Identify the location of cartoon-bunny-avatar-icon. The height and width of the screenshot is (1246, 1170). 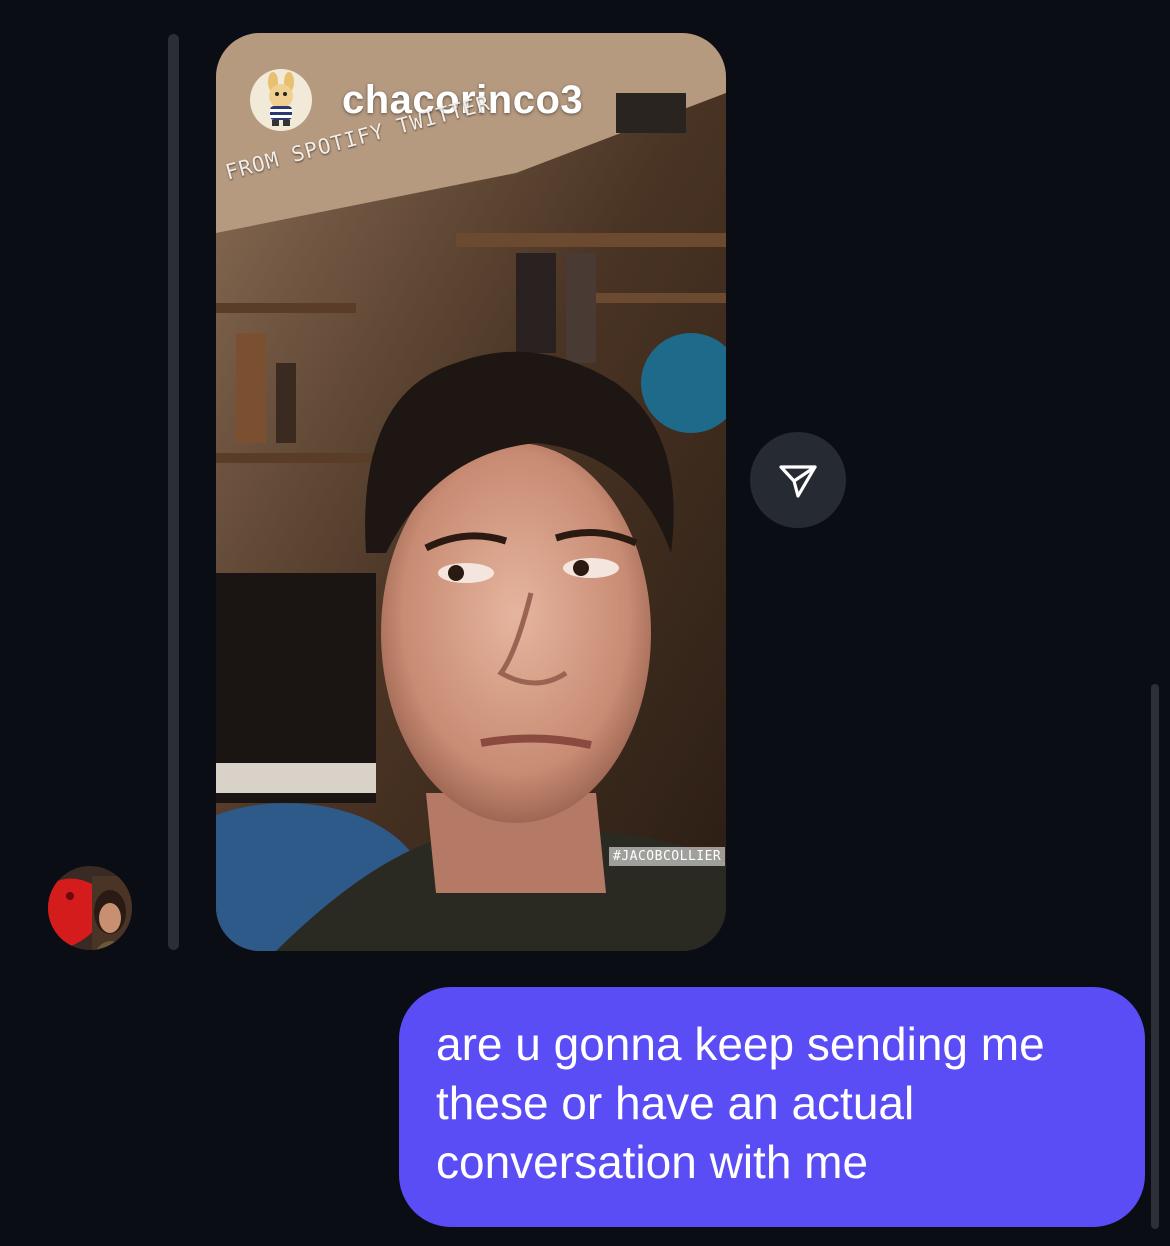
(281, 100).